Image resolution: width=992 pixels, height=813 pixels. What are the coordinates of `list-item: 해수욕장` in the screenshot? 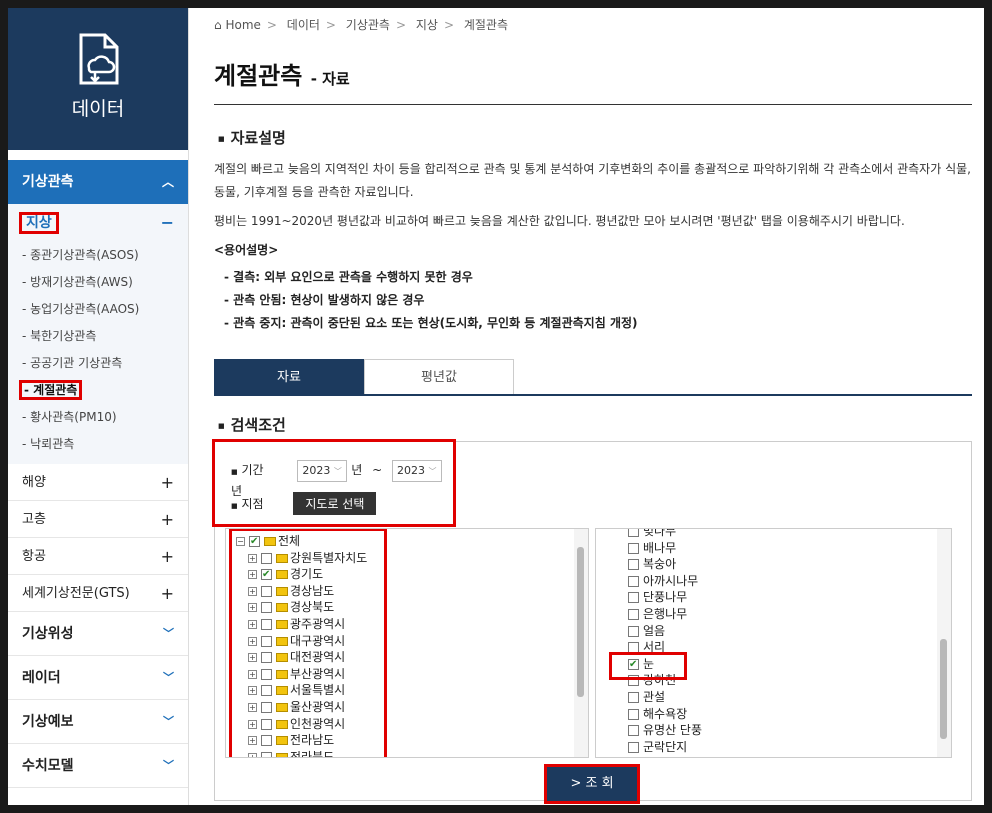 It's located at (665, 714).